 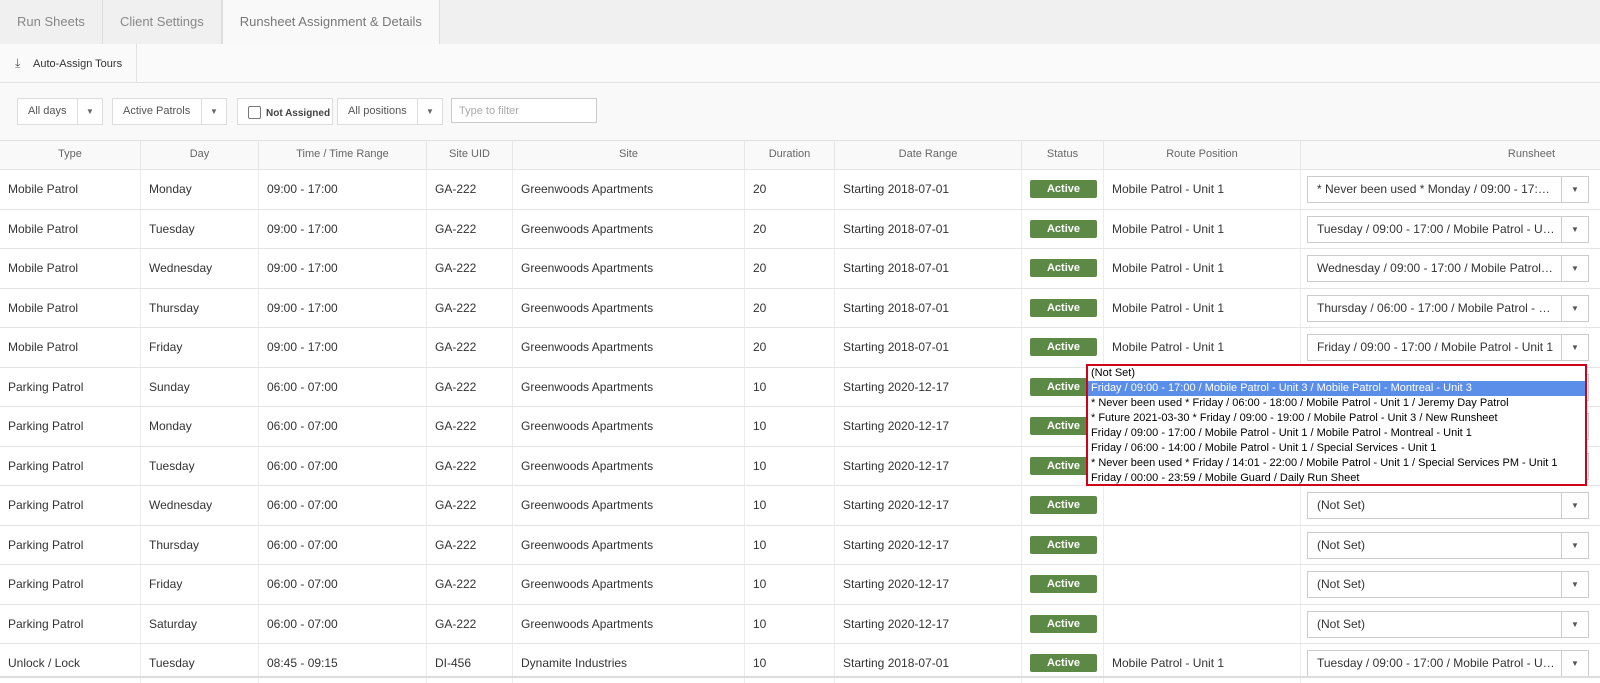 What do you see at coordinates (1336, 373) in the screenshot?
I see `dropdown-option: (Not Set)` at bounding box center [1336, 373].